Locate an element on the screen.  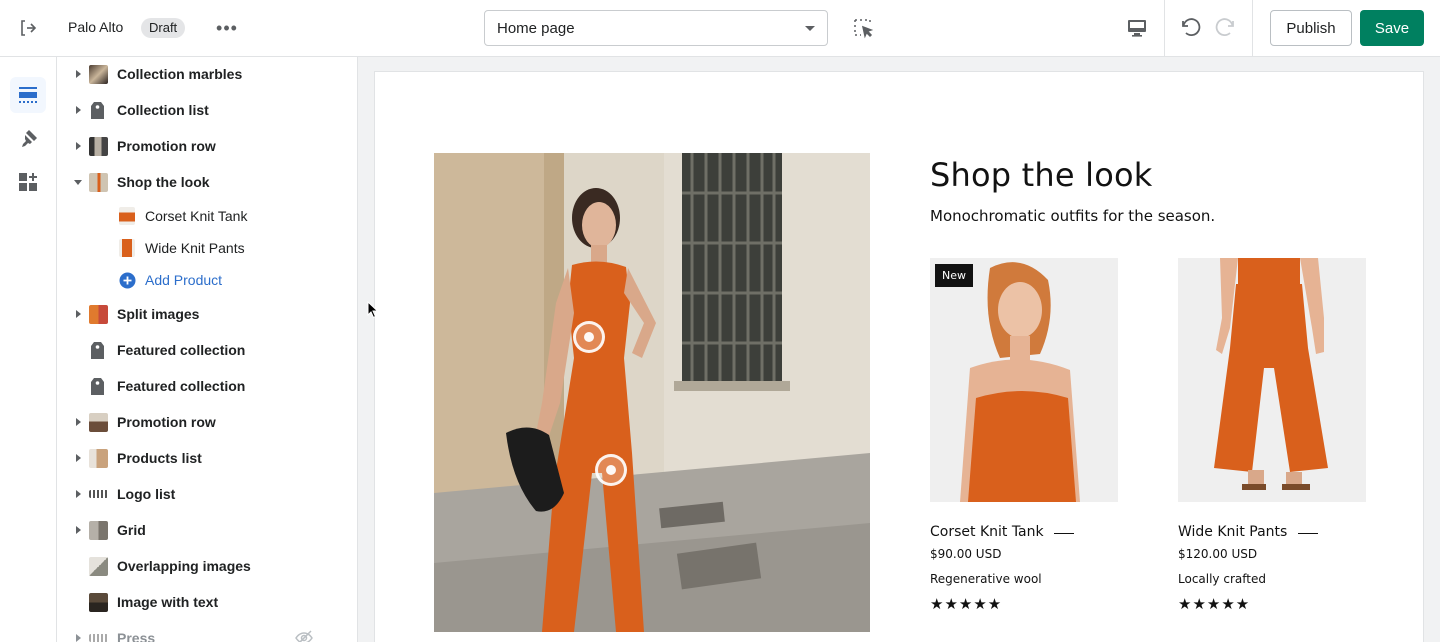
product-name: Wide Knit Pants is located at coordinates (1232, 532).